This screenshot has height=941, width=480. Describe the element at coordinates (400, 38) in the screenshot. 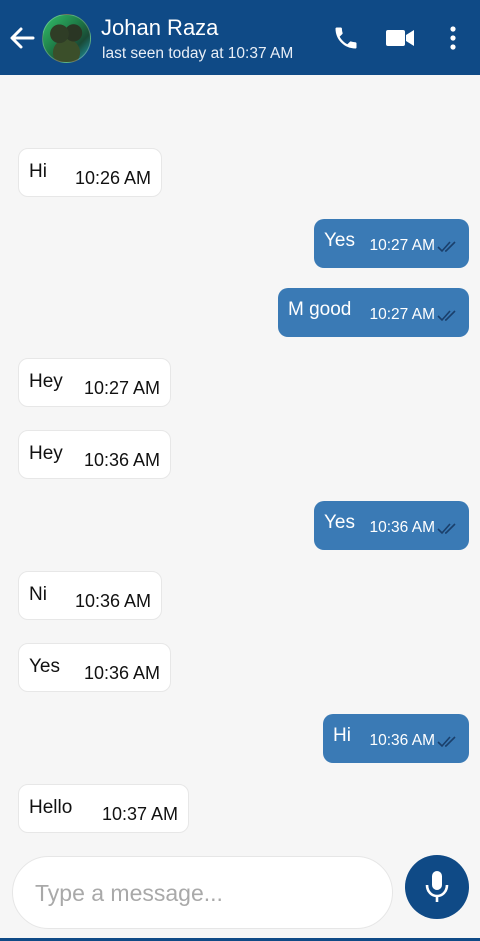

I see `video-call-icon` at that location.